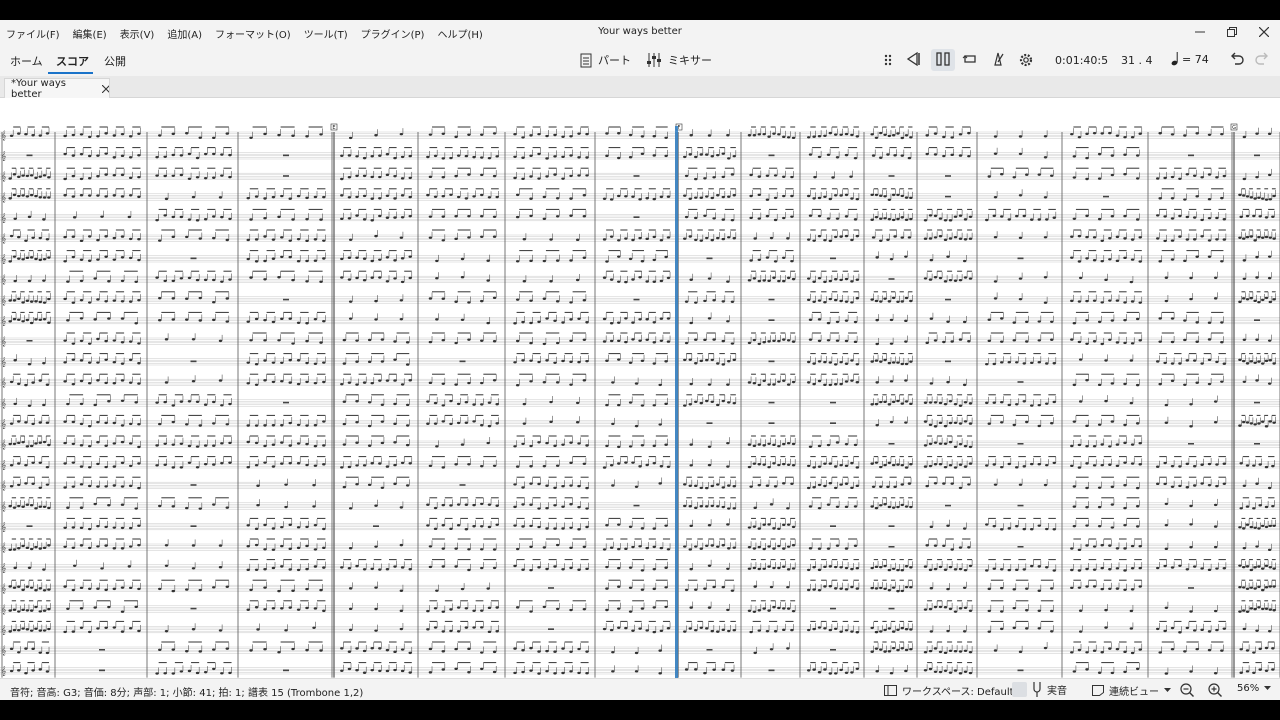 The height and width of the screenshot is (720, 1280). I want to click on rest, so click(1020, 444).